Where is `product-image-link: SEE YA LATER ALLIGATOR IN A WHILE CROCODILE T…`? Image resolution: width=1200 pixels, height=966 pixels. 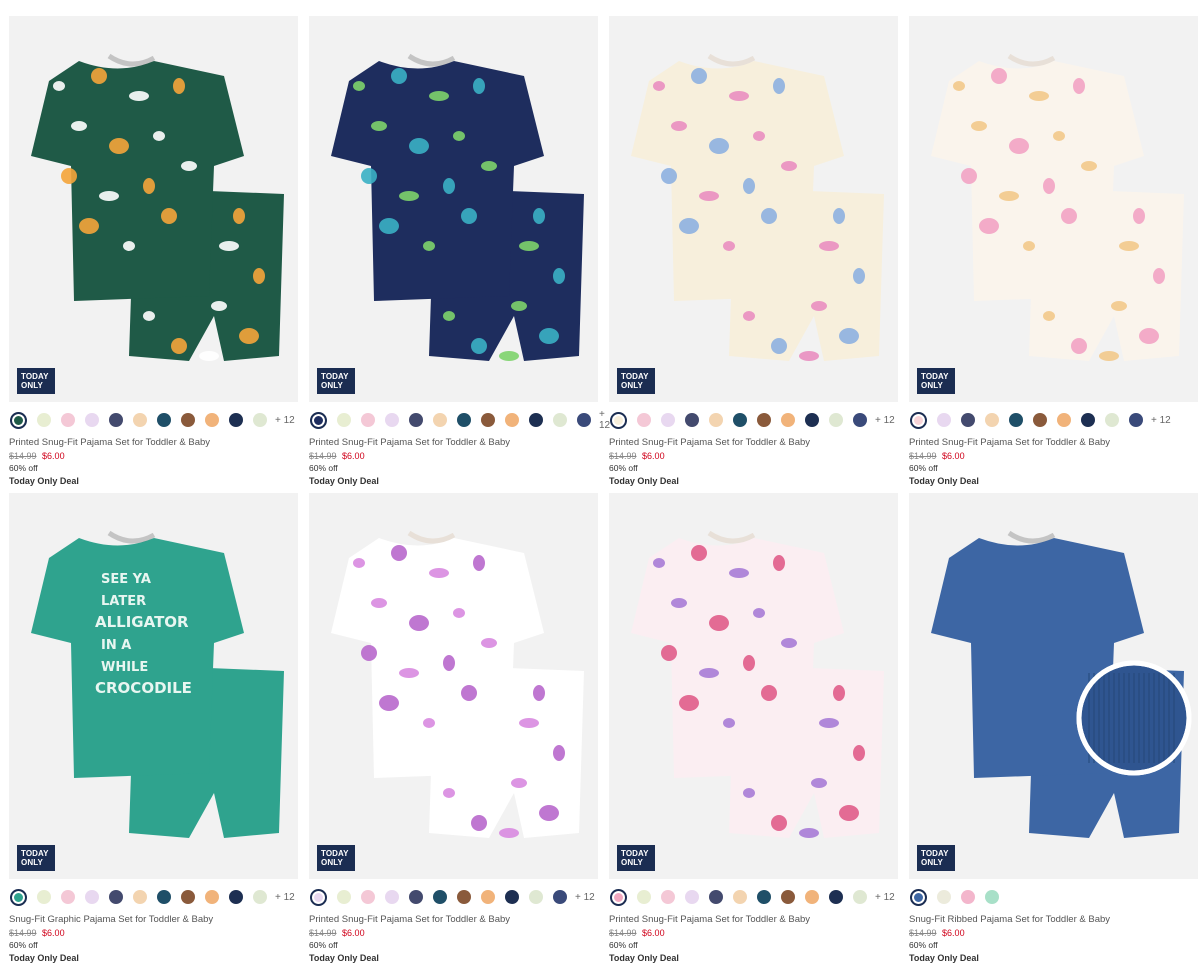
product-image-link: SEE YA LATER ALLIGATOR IN A WHILE CROCODILE T… is located at coordinates (153, 686).